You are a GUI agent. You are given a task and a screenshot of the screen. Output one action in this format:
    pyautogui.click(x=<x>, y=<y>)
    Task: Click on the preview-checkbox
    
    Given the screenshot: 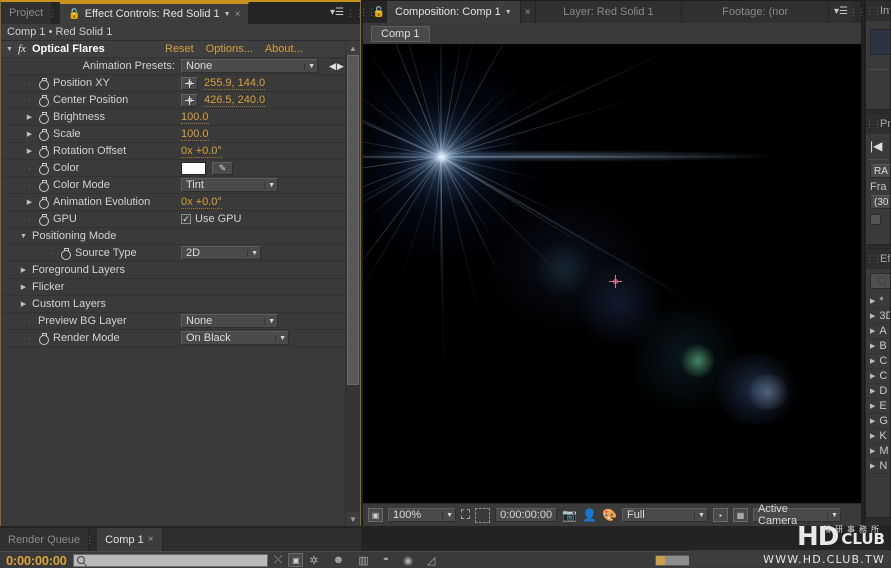 What is the action you would take?
    pyautogui.click(x=875, y=219)
    